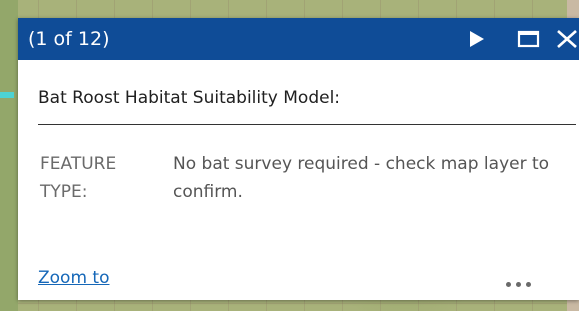 Image resolution: width=579 pixels, height=311 pixels. I want to click on map-feature-accent, so click(7, 95).